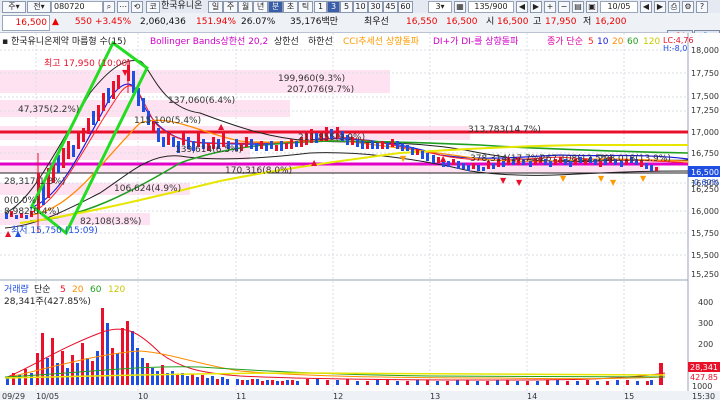 This screenshot has height=400, width=720. Describe the element at coordinates (153, 7) in the screenshot. I see `stock-type-button: 코` at that location.